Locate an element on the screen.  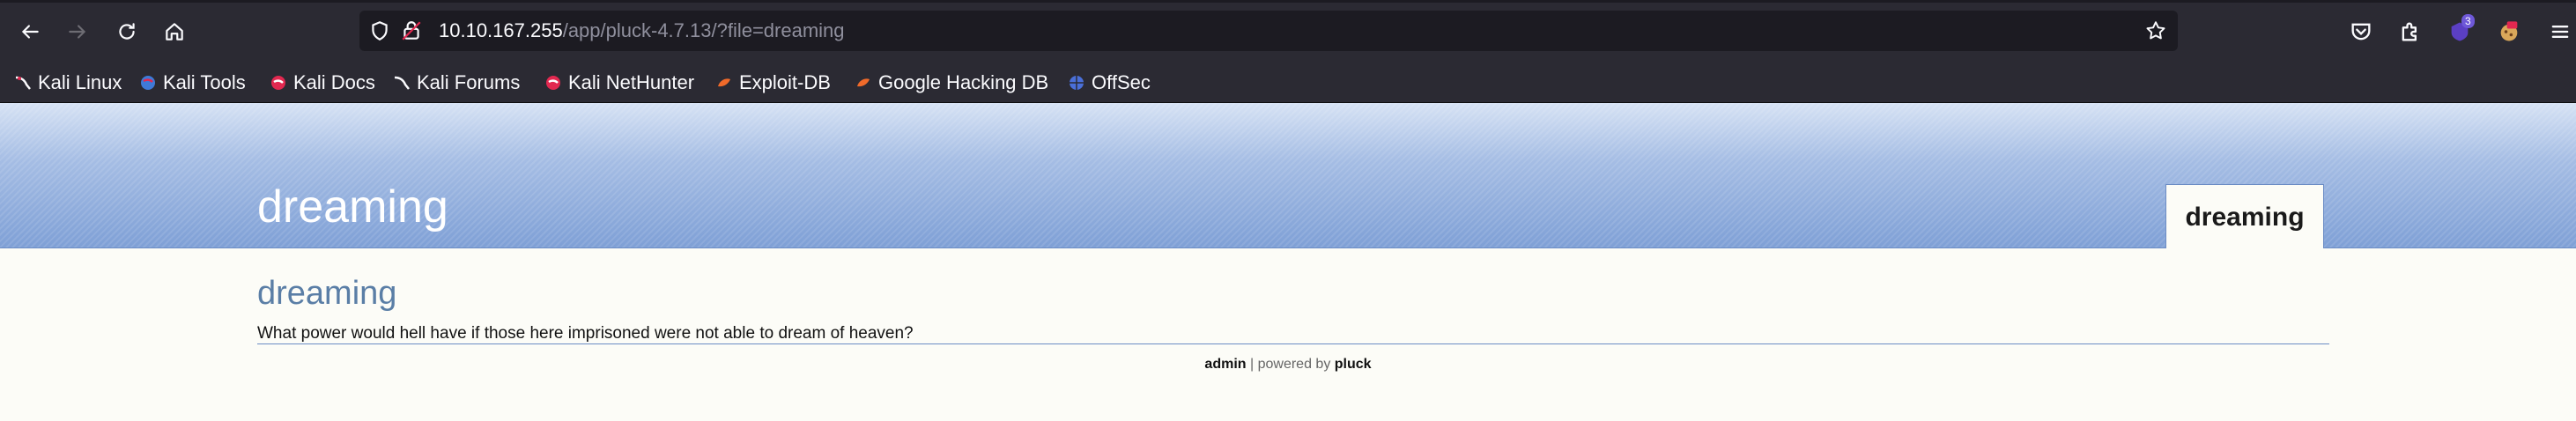
kali-nethunter-icon is located at coordinates (553, 83).